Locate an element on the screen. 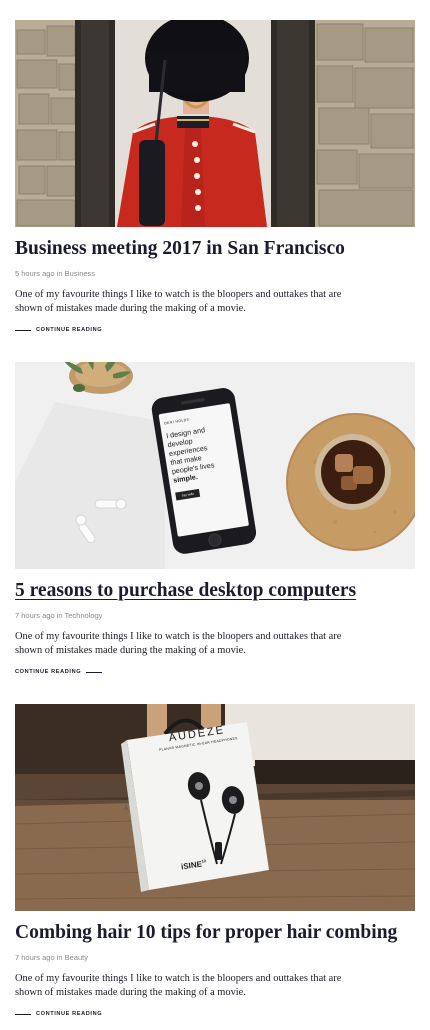  phone-say-hello-button: Say hello is located at coordinates (188, 494).